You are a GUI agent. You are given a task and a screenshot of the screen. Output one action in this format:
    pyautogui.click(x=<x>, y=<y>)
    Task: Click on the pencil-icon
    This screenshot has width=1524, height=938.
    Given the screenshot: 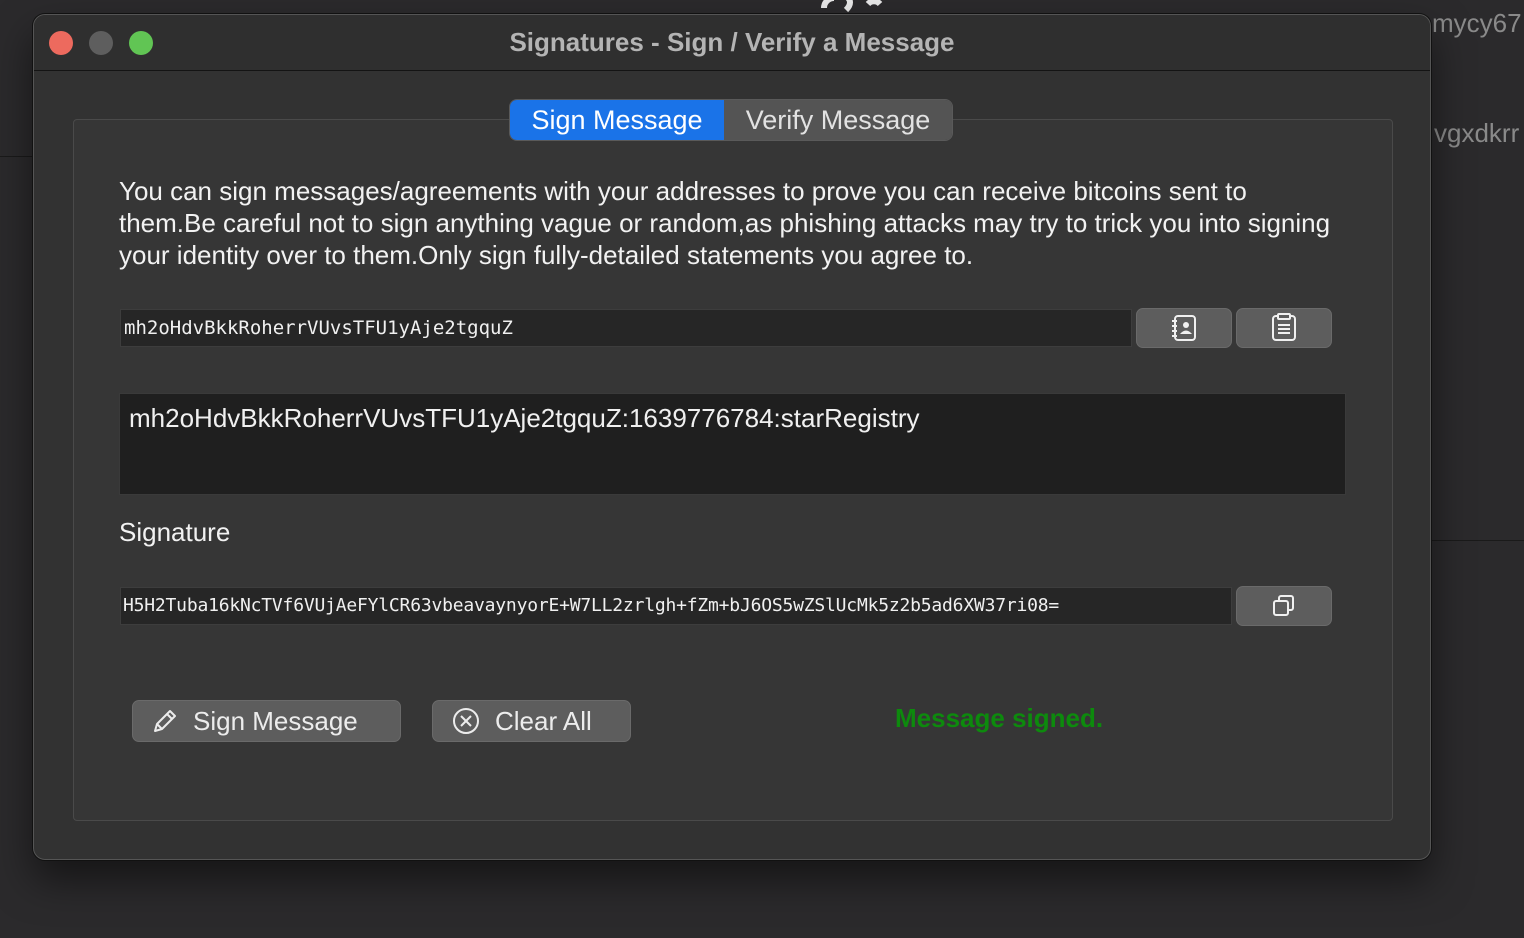 What is the action you would take?
    pyautogui.click(x=165, y=721)
    